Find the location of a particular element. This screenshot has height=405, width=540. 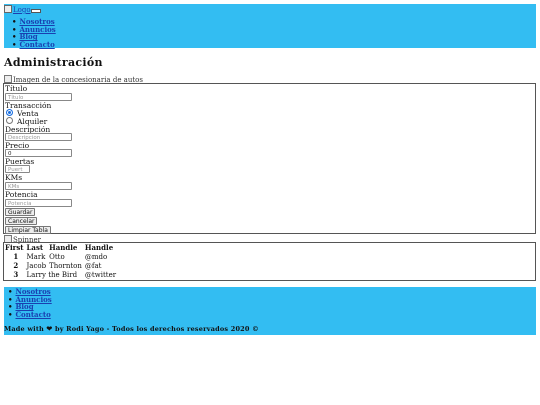

cell-handle: @twitter is located at coordinates (100, 274).